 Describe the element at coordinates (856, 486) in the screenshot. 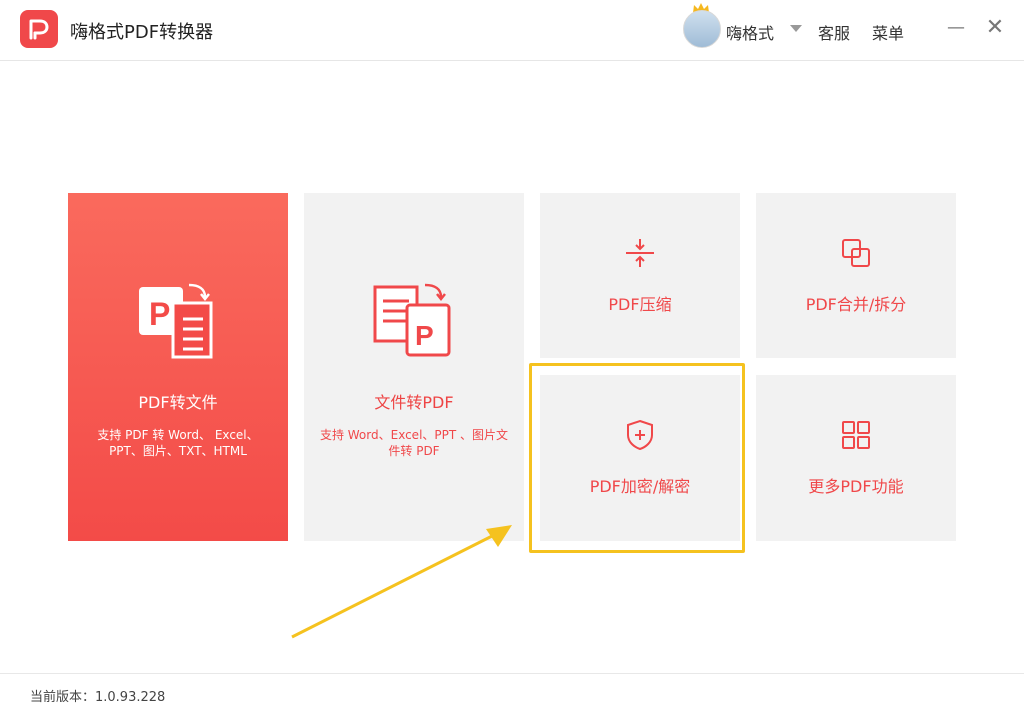

I see `tile-title: 更多PDF功能` at that location.